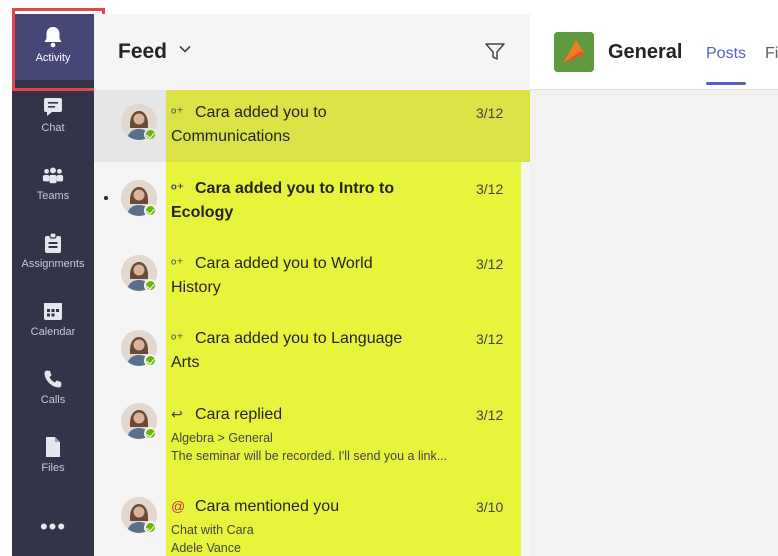 Image resolution: width=778 pixels, height=556 pixels. Describe the element at coordinates (142, 52) in the screenshot. I see `feed-title: Feed` at that location.